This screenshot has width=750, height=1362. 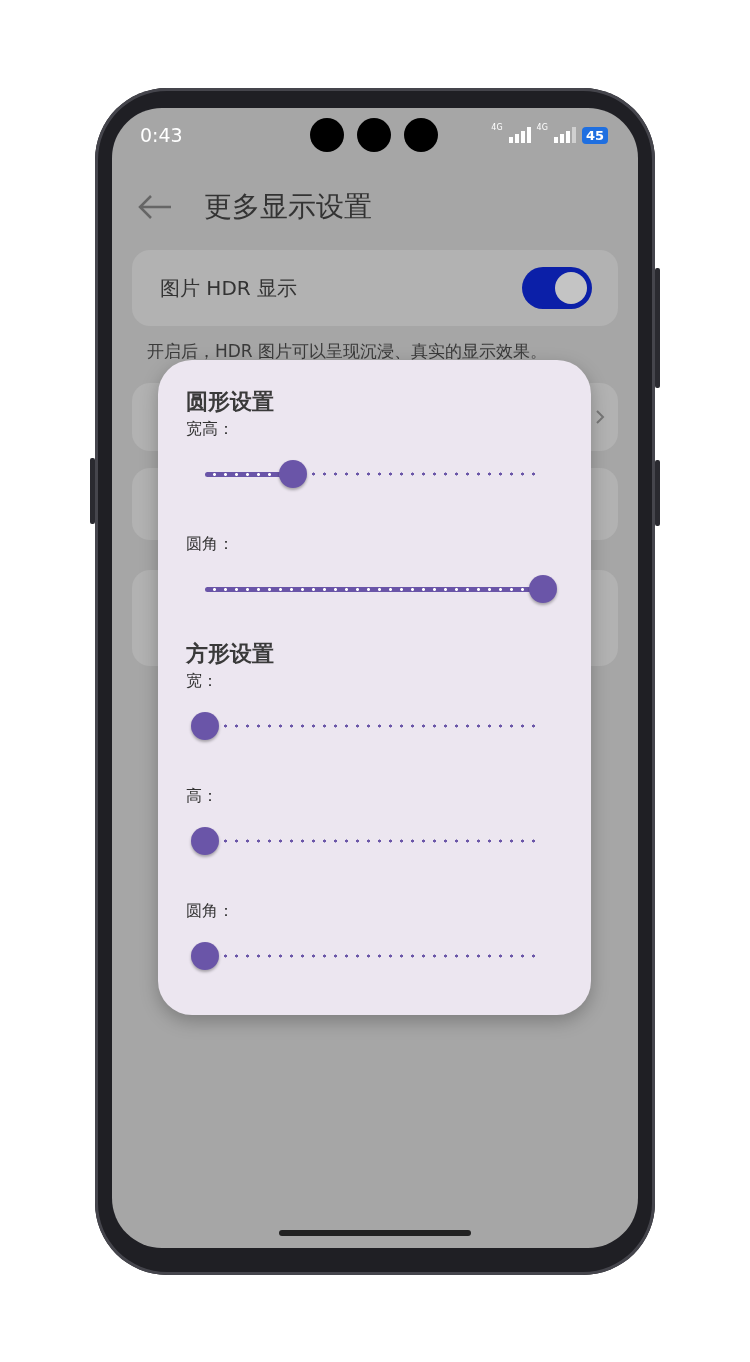 I want to click on battery-indicator: 45, so click(x=594, y=135).